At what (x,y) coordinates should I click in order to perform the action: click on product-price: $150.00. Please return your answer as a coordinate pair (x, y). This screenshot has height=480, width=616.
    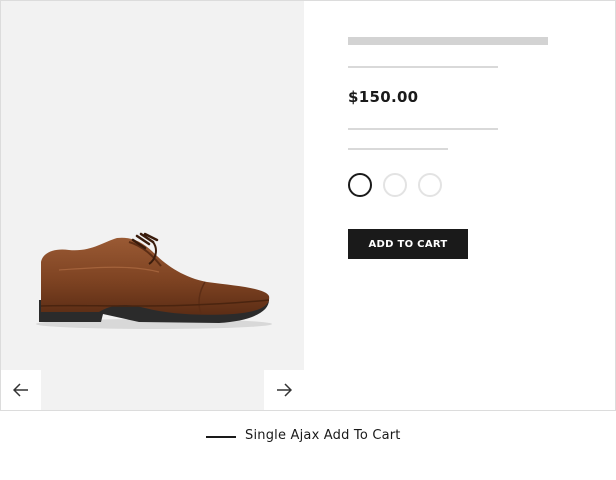
    Looking at the image, I should click on (383, 97).